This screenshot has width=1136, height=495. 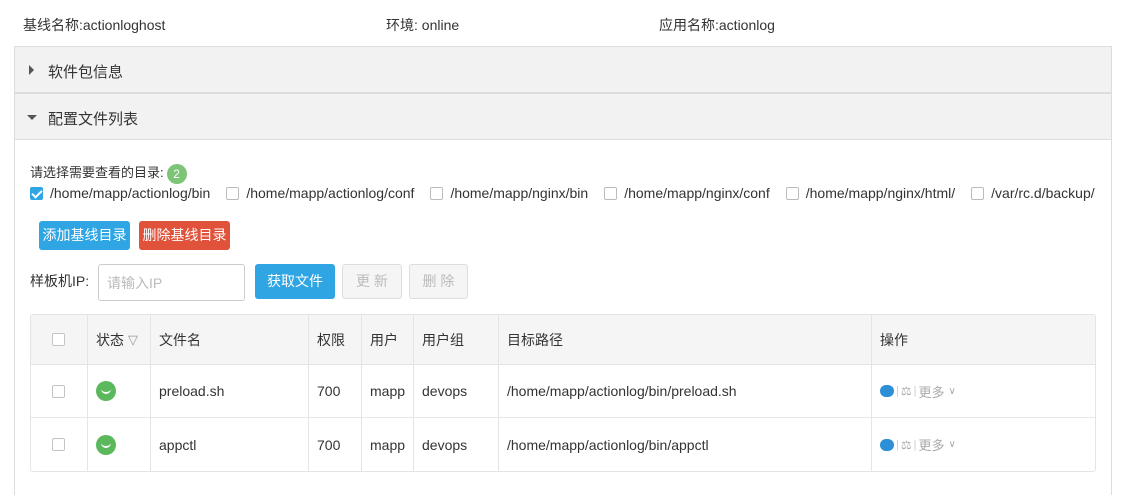 What do you see at coordinates (130, 193) in the screenshot?
I see `directory-path: /home/mapp/actionlog/bin` at bounding box center [130, 193].